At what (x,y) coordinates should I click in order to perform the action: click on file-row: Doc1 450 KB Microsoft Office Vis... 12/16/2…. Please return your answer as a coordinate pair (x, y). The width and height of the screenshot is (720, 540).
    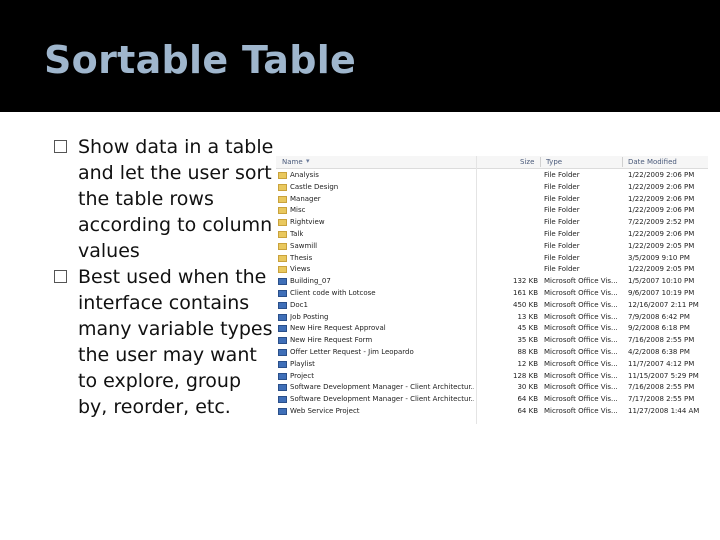
    Looking at the image, I should click on (492, 306).